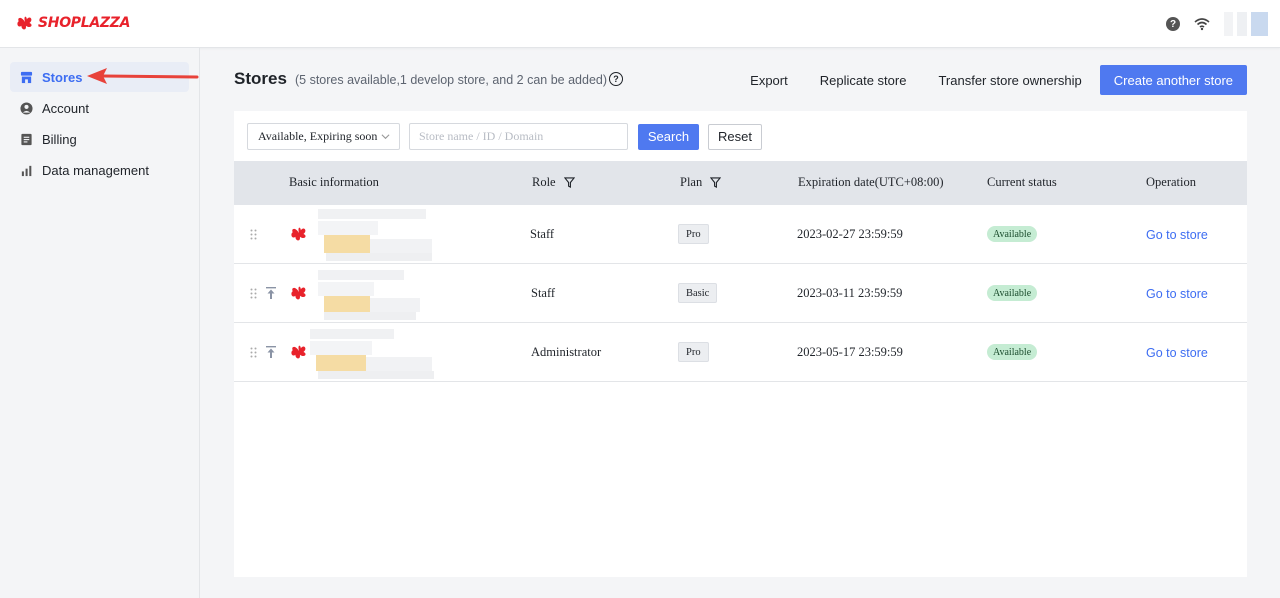 The image size is (1280, 598). I want to click on sidebar-item-account: Account, so click(99, 108).